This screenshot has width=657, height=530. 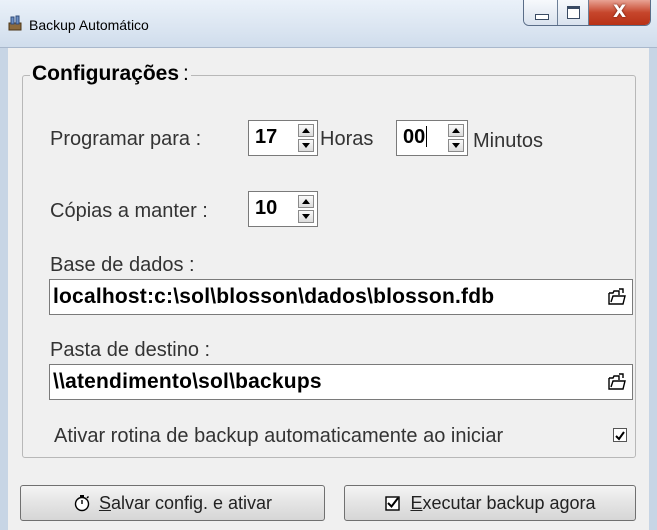 I want to click on minutes-stepper-arrows, so click(x=456, y=138).